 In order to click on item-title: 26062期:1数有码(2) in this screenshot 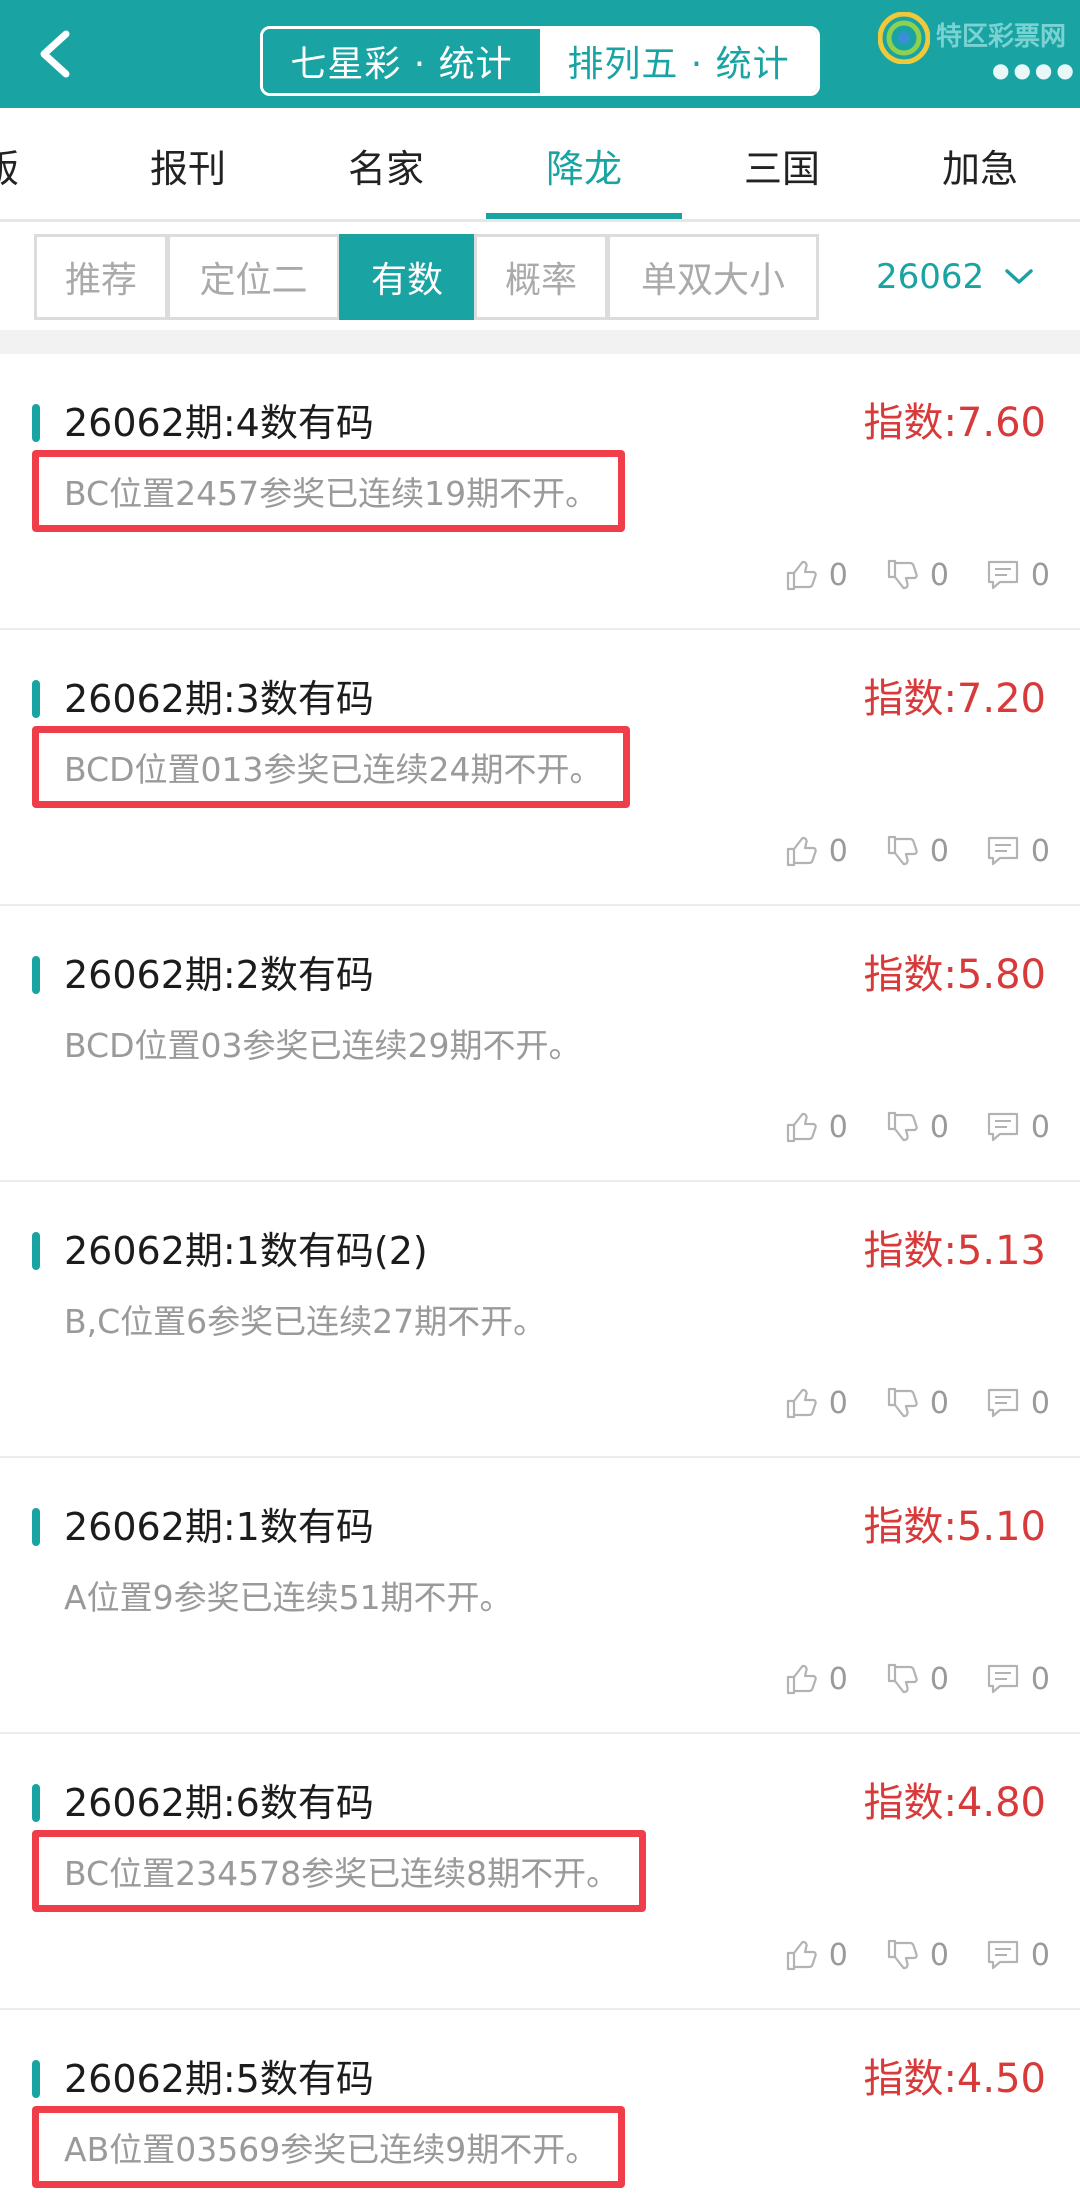, I will do `click(246, 1251)`.